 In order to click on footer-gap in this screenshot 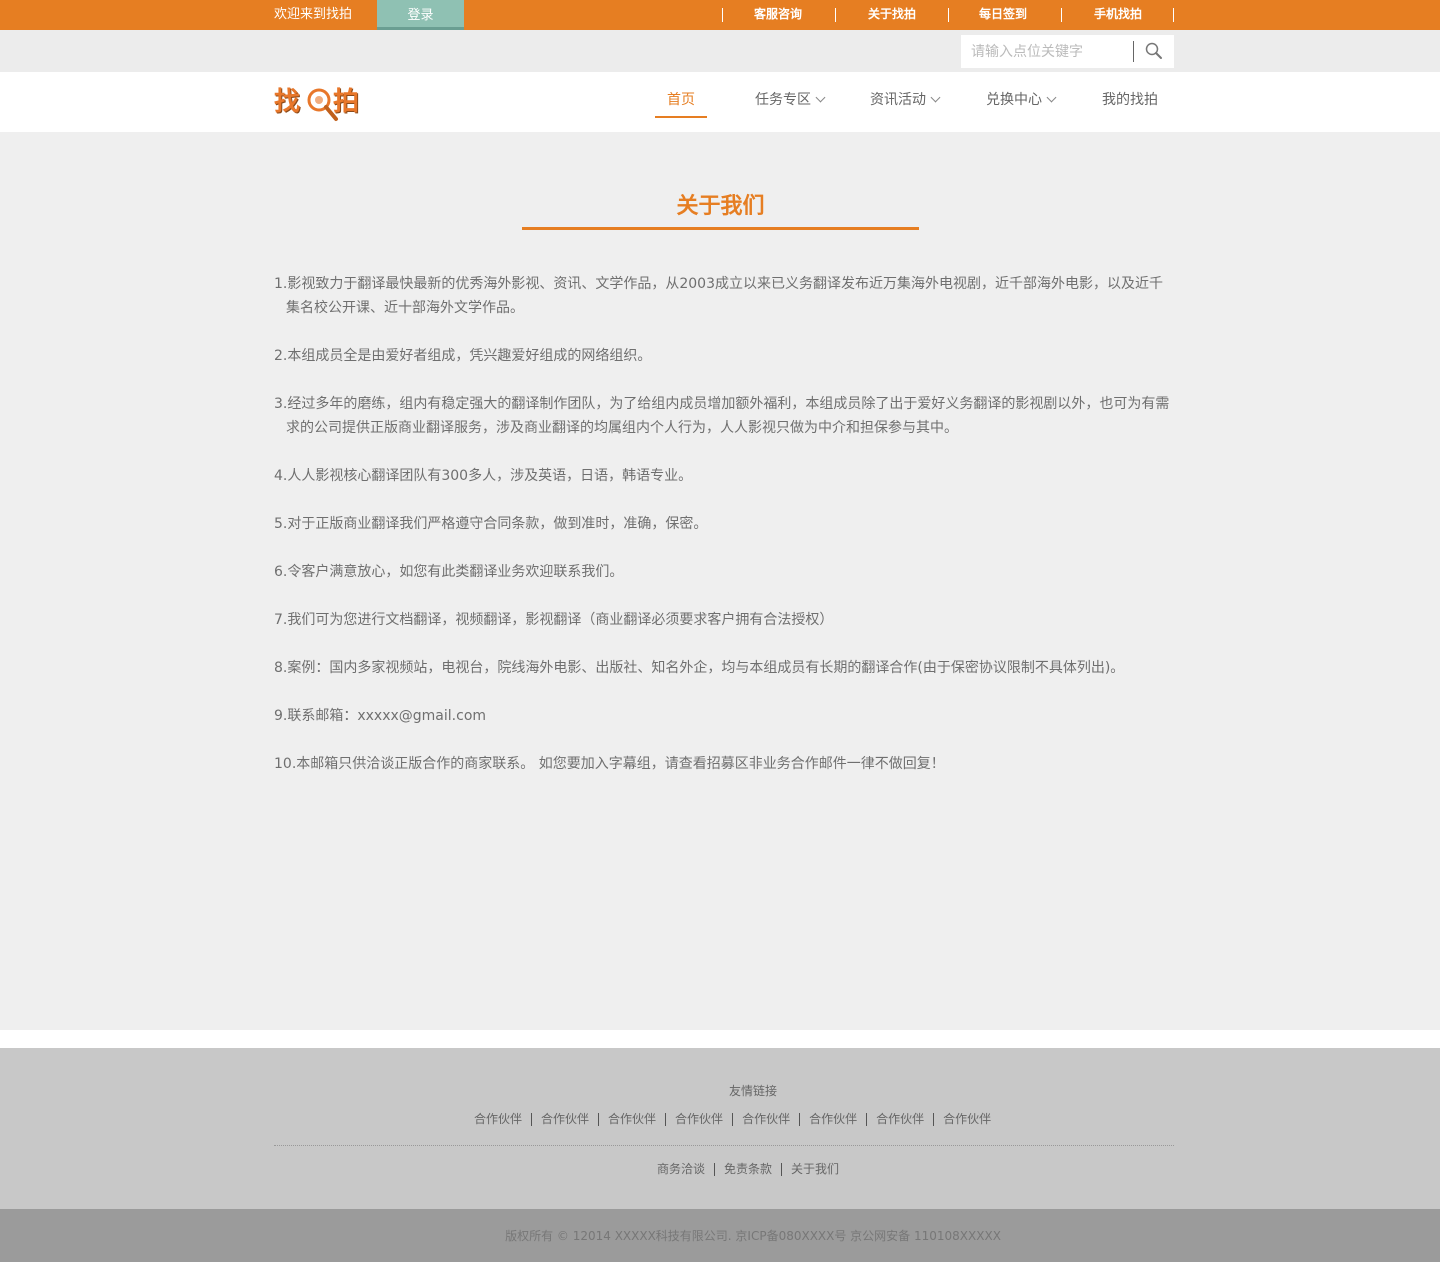, I will do `click(720, 1039)`.